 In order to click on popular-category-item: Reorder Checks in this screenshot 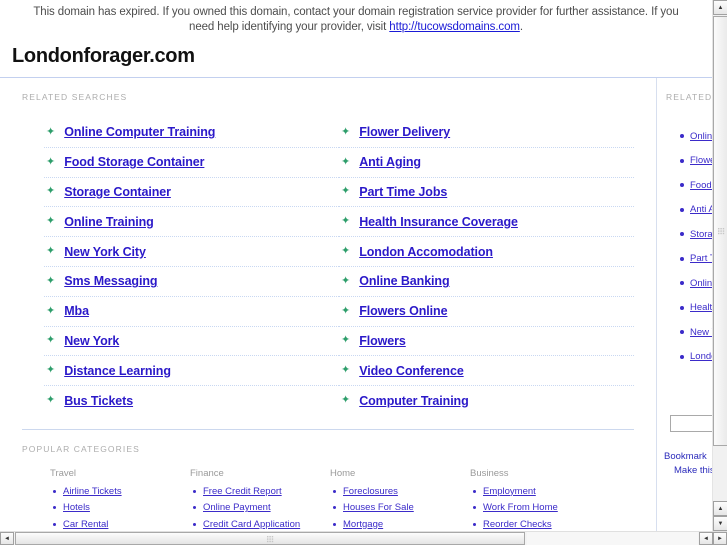, I will do `click(540, 523)`.